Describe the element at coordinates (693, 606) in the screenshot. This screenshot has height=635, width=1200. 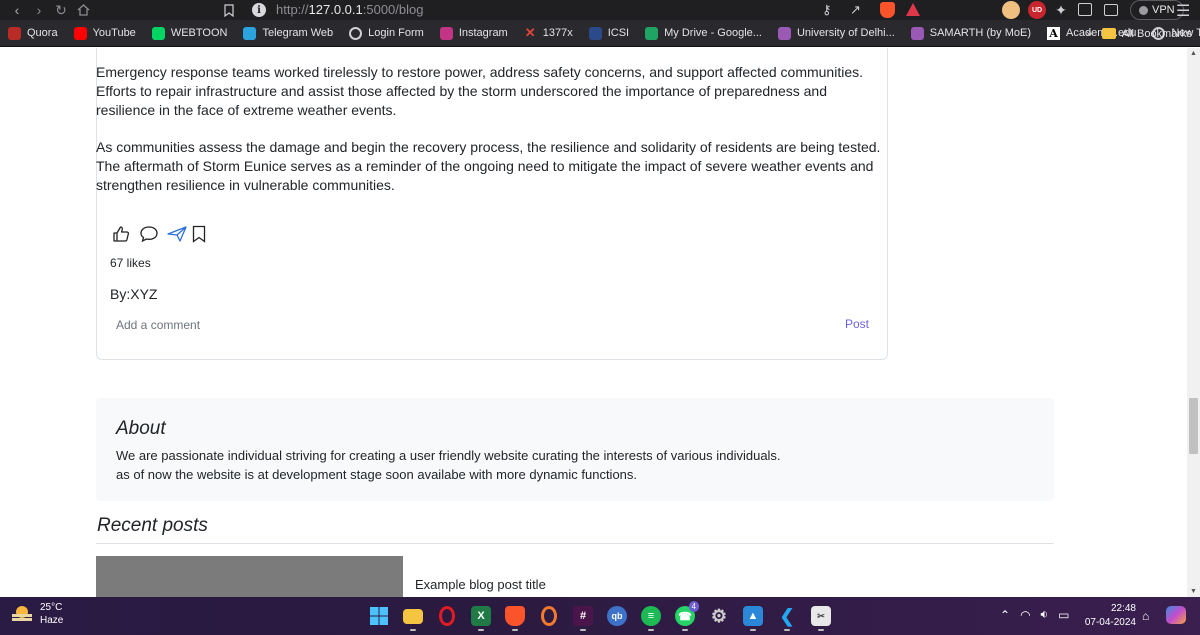
I see `notification-badge: 4` at that location.